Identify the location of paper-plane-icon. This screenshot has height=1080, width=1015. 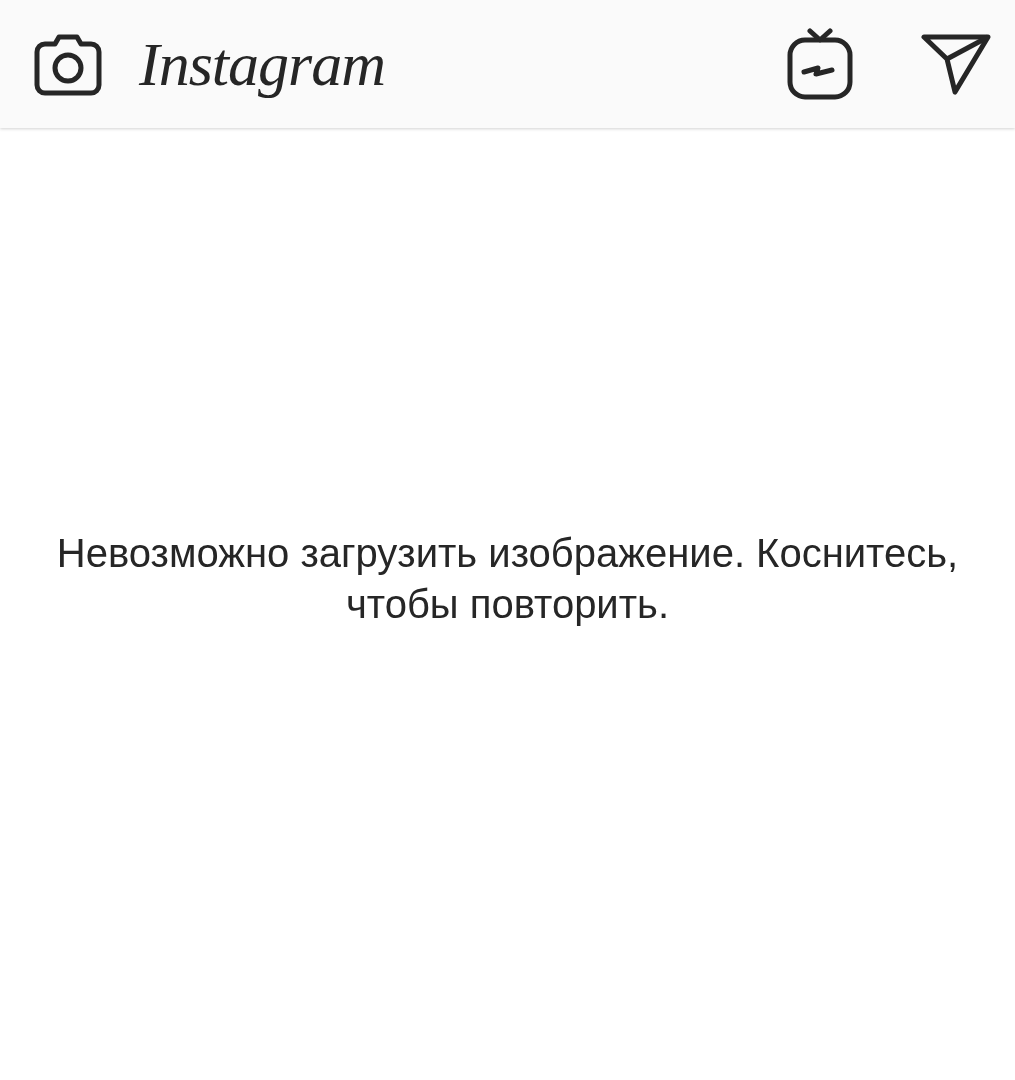
(956, 64).